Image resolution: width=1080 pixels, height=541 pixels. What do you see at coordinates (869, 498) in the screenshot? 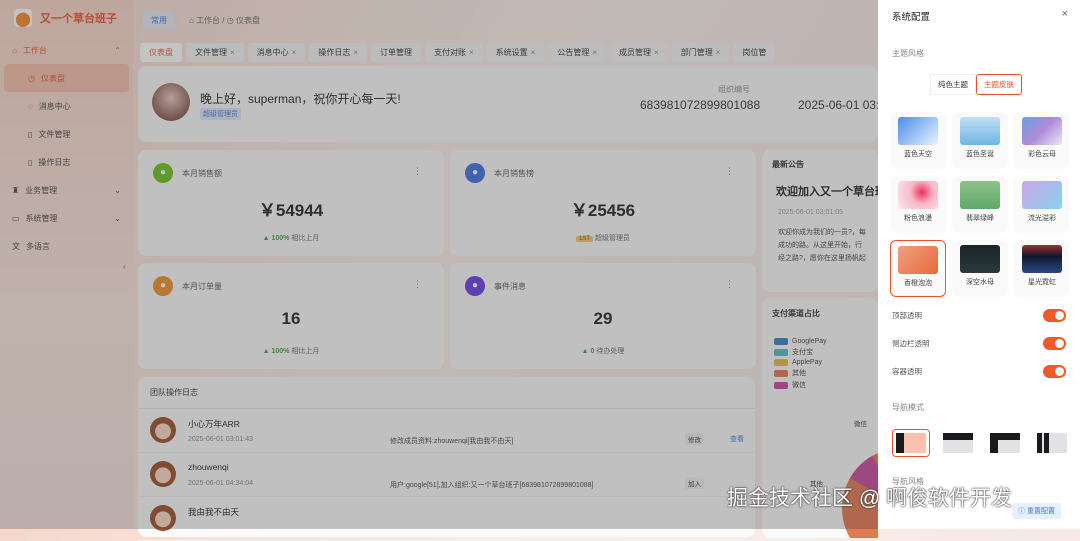
I see `watermark: 掘金技术社区 @ 啊俊软件开发` at bounding box center [869, 498].